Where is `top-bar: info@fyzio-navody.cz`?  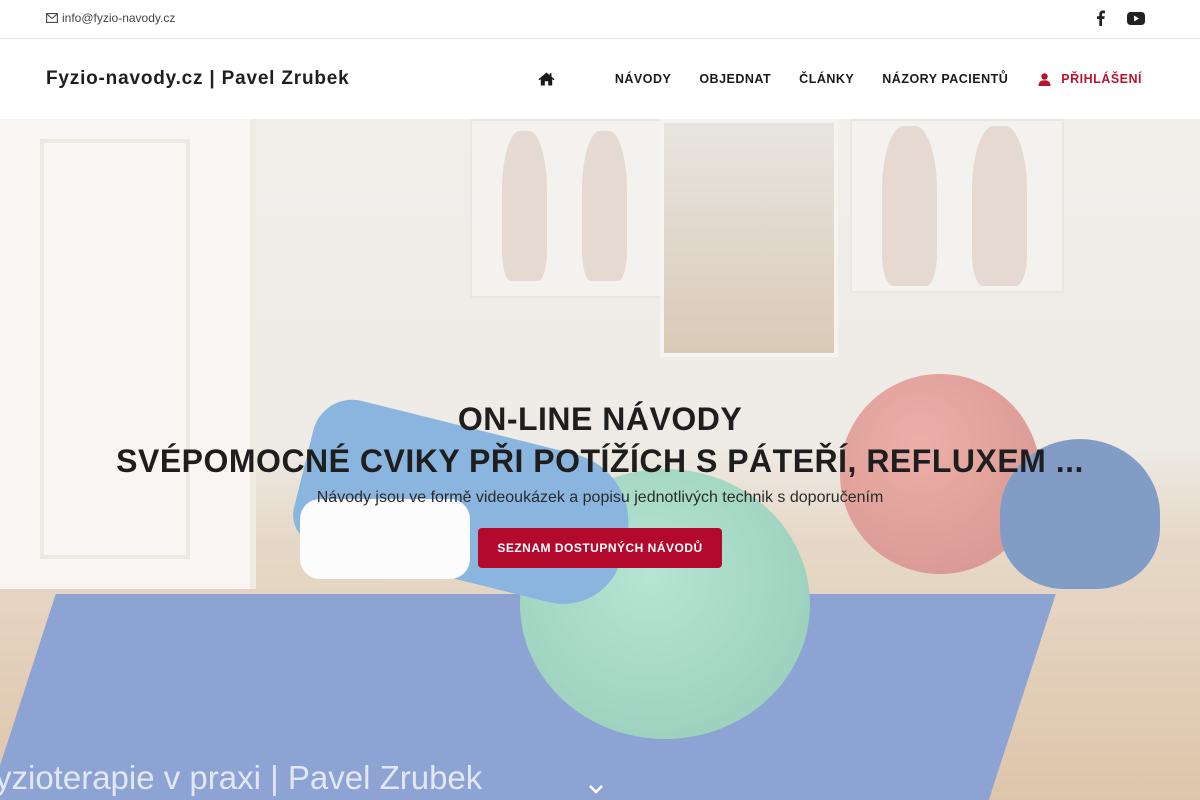
top-bar: info@fyzio-navody.cz is located at coordinates (600, 19).